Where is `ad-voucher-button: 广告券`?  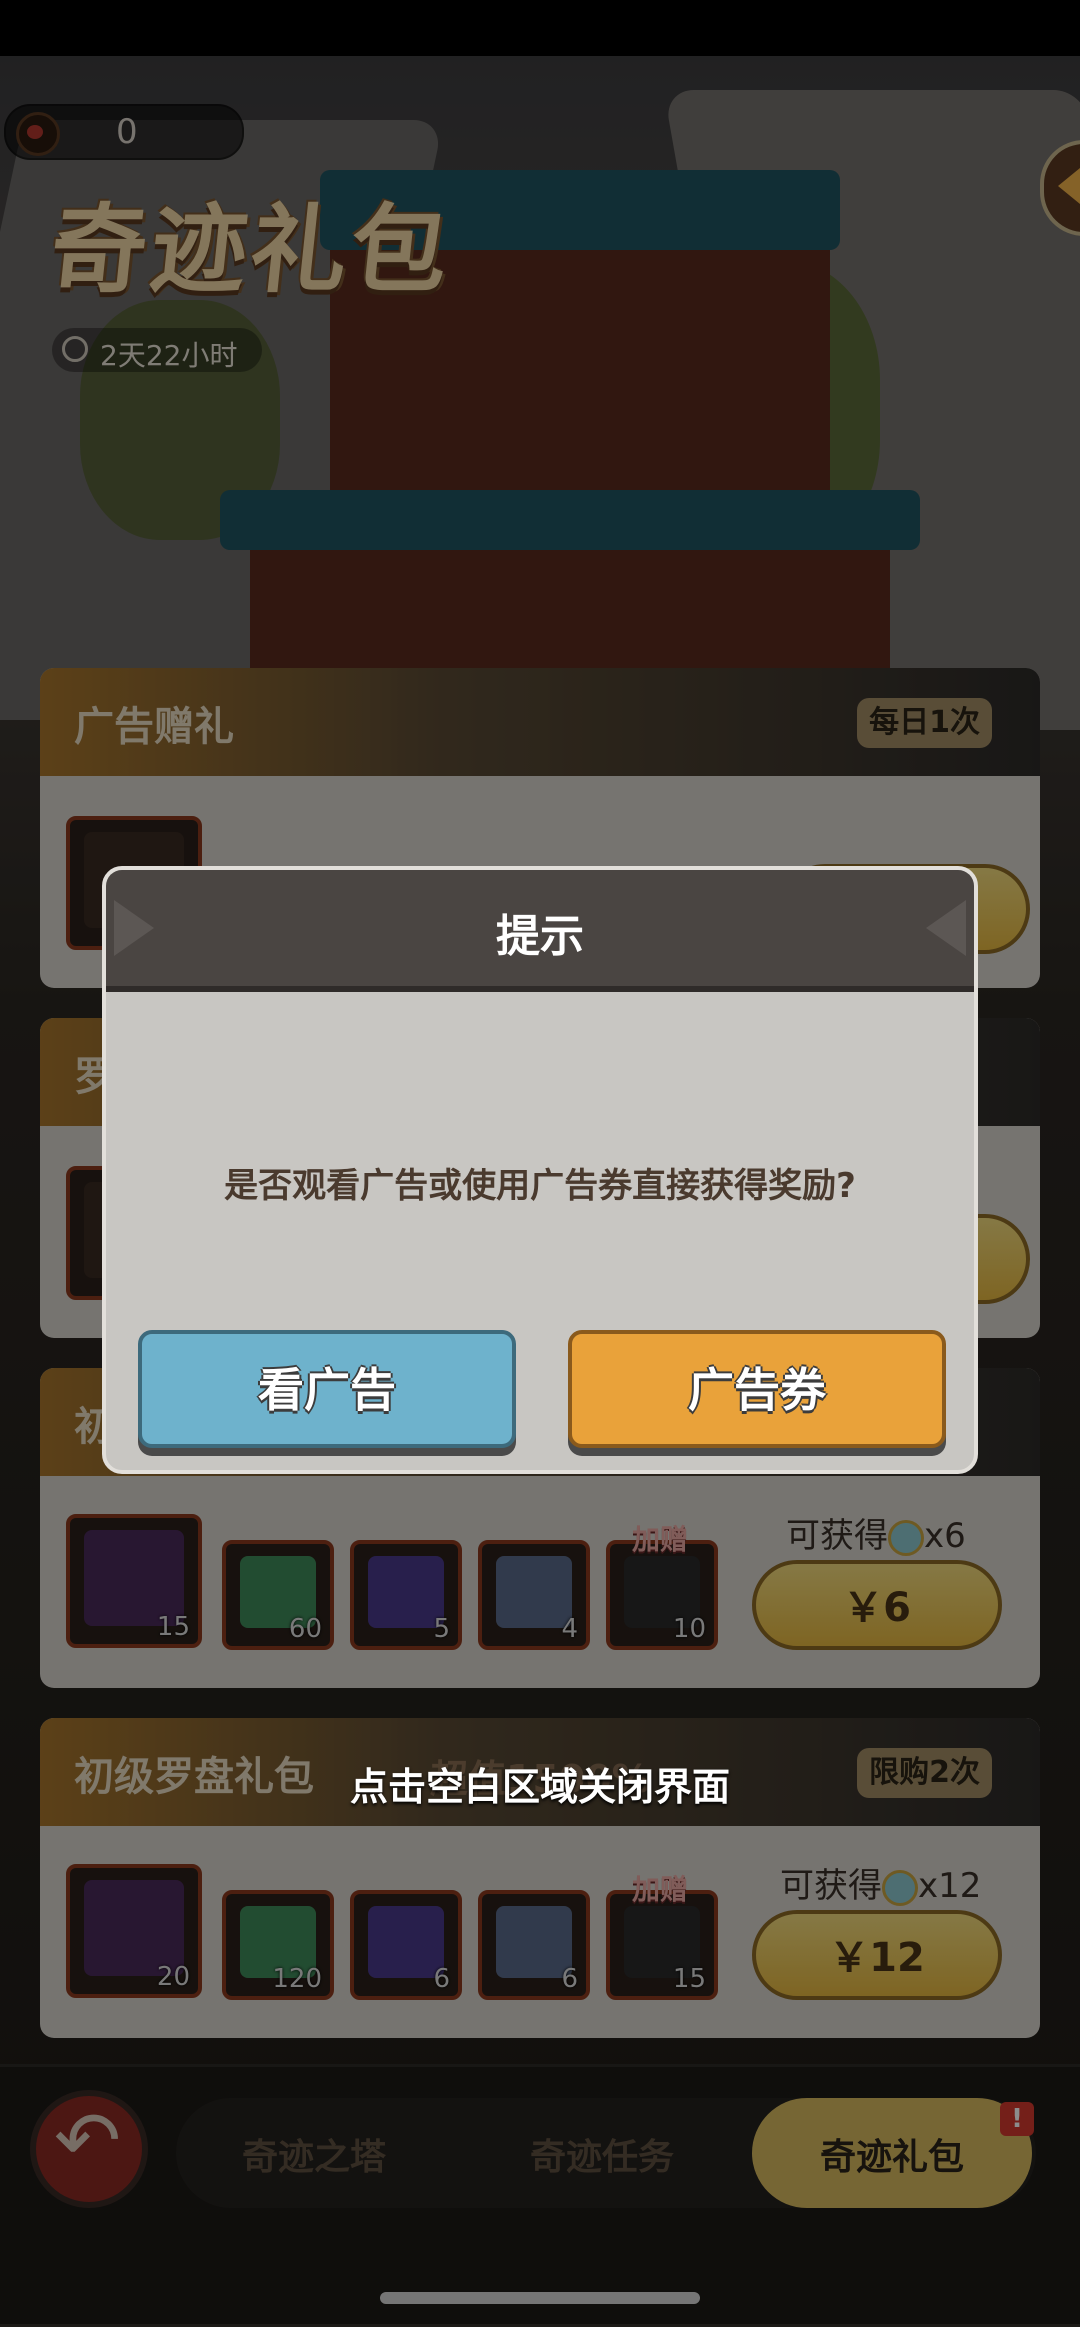
ad-voucher-button: 广告券 is located at coordinates (757, 1389).